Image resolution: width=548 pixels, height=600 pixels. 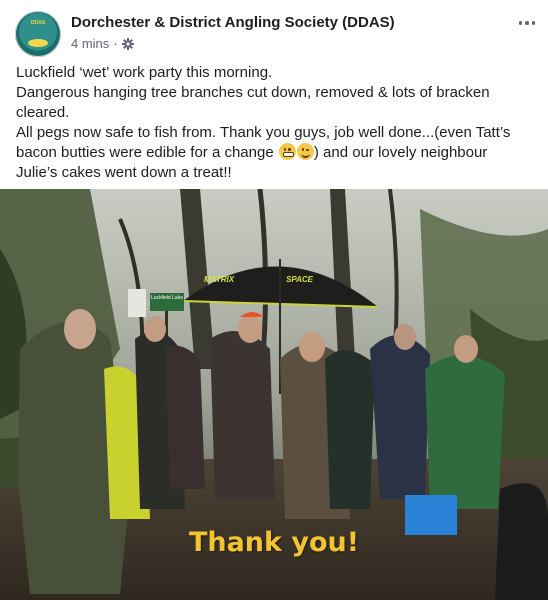 What do you see at coordinates (124, 172) in the screenshot?
I see `post-line: Julie’s cakes went down a treat!!` at bounding box center [124, 172].